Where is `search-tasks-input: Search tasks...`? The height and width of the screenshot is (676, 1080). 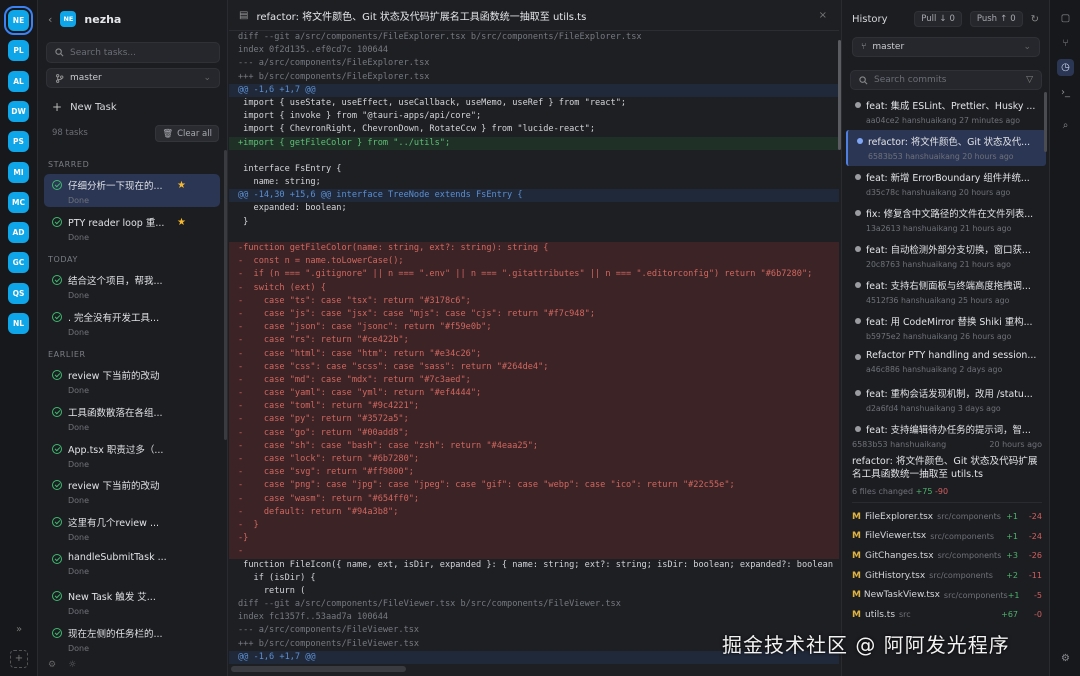 search-tasks-input: Search tasks... is located at coordinates (133, 52).